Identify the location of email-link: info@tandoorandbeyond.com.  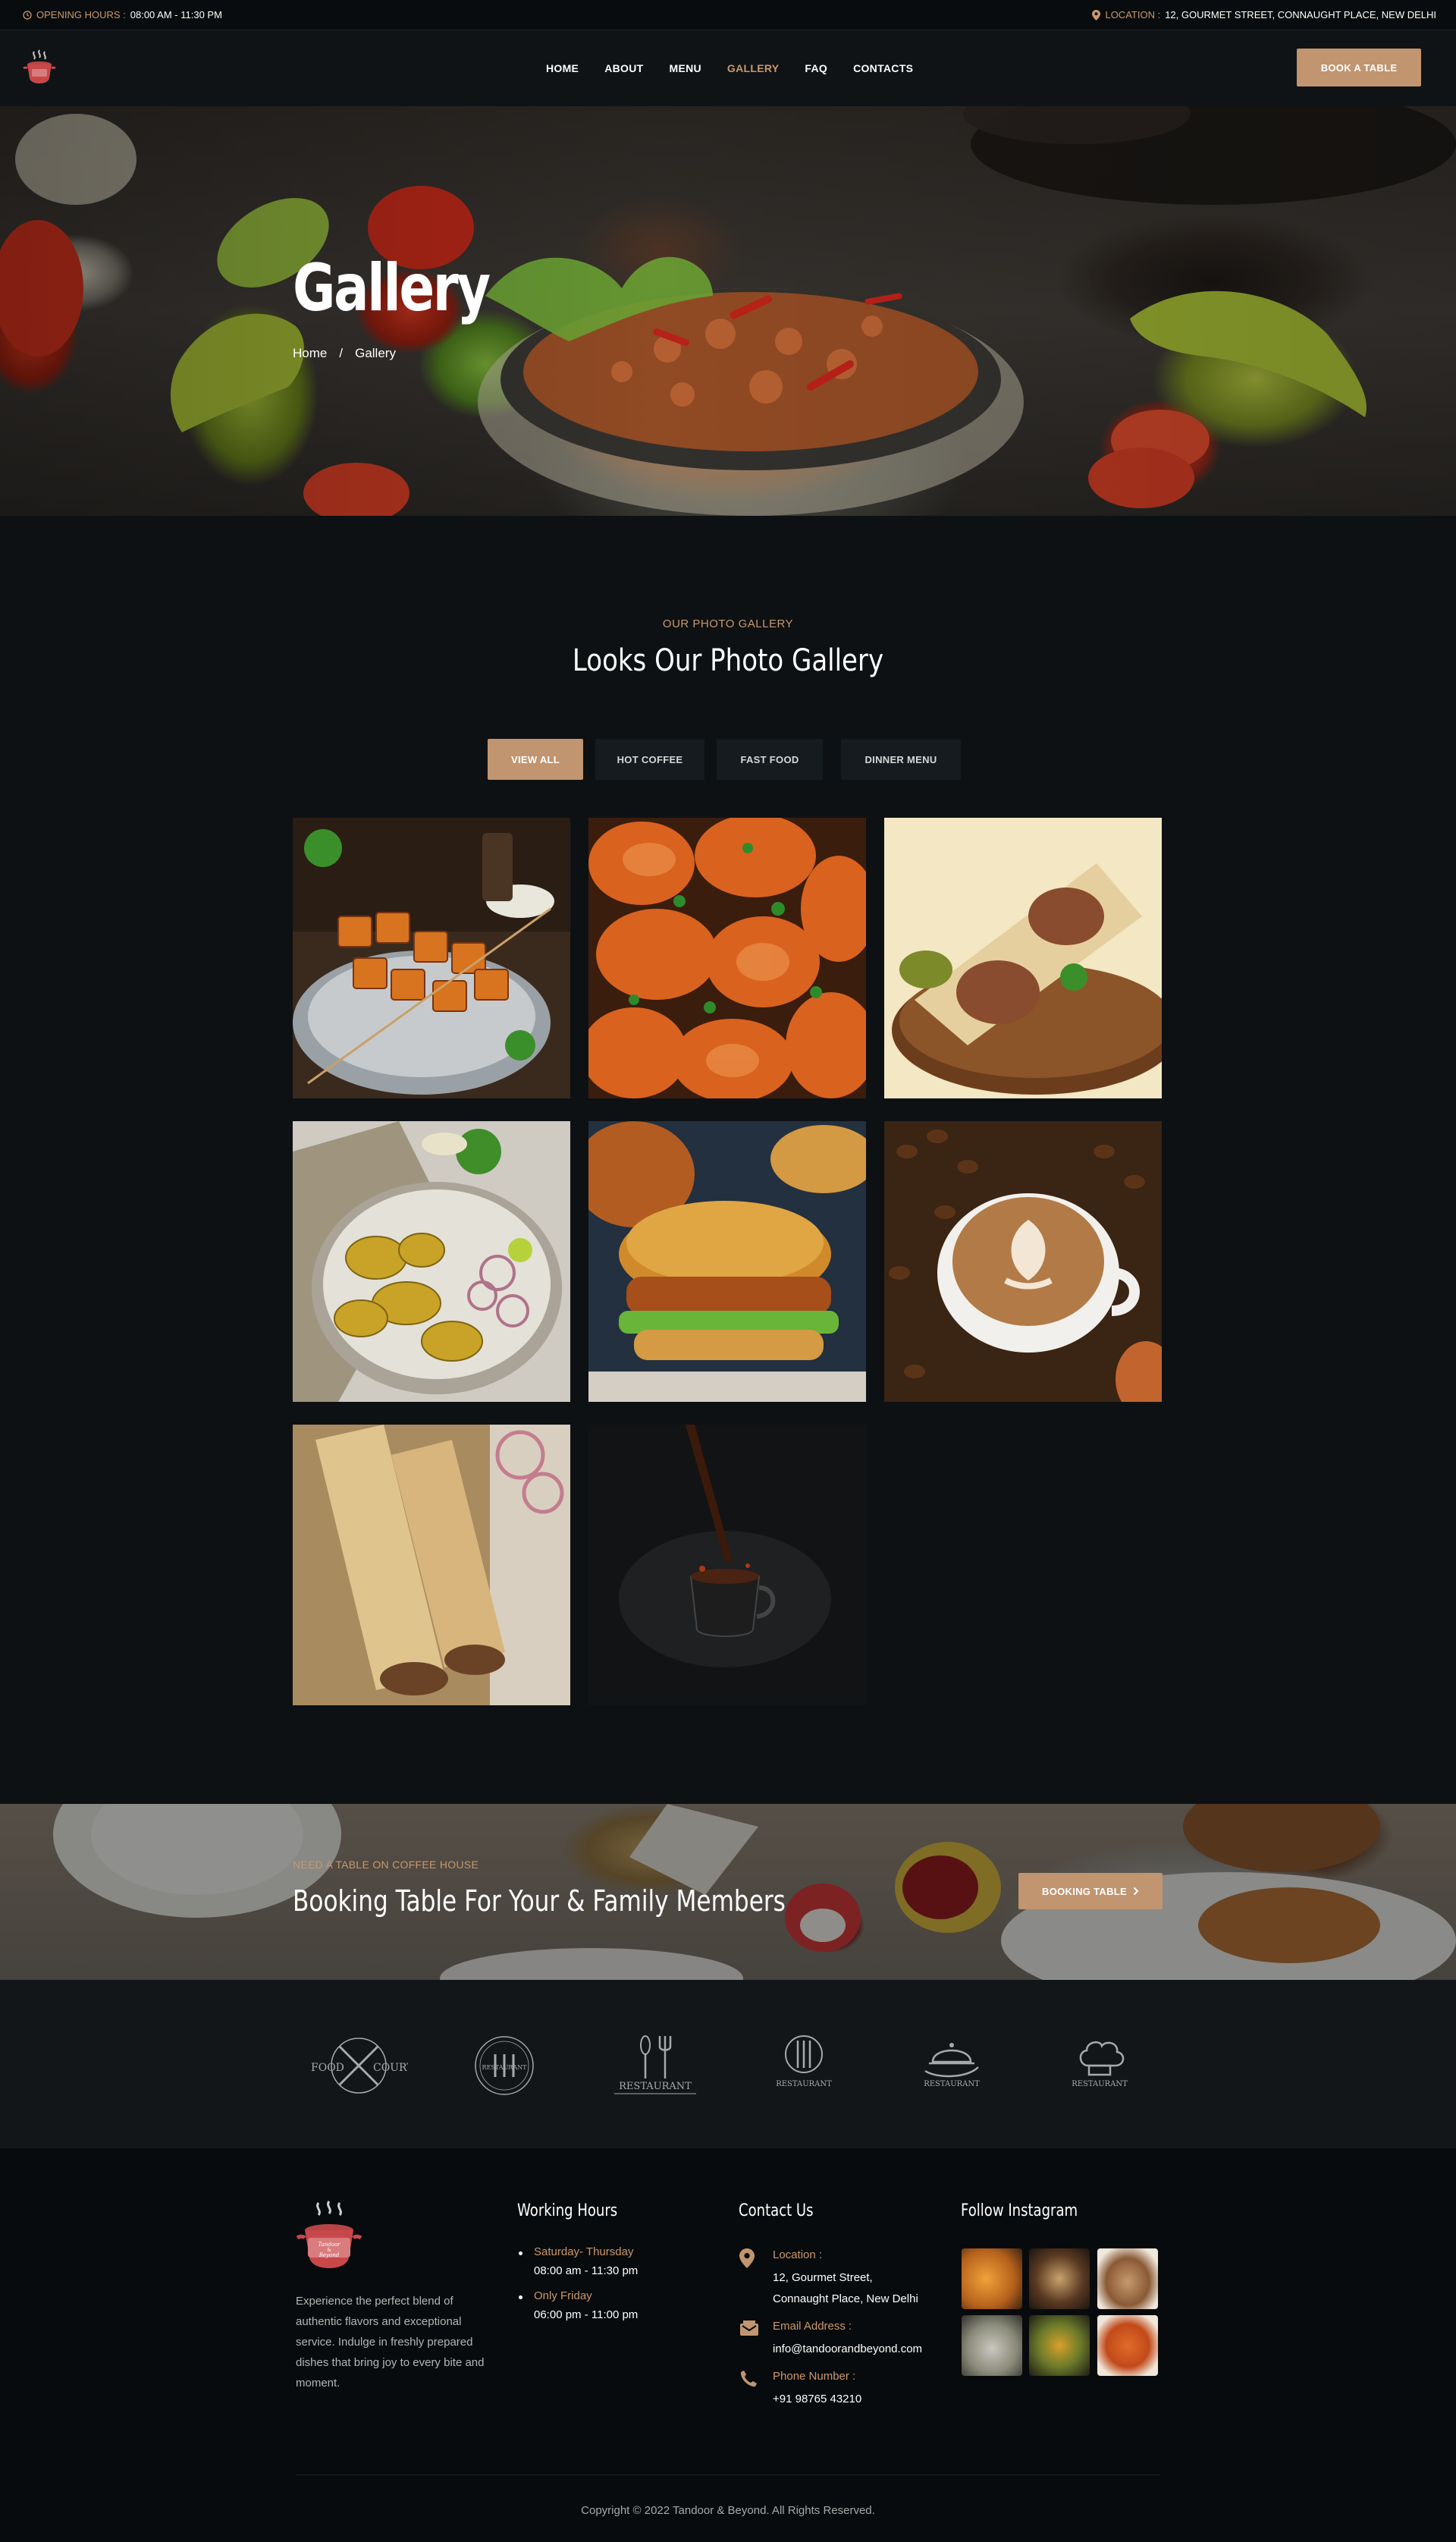
(847, 2348).